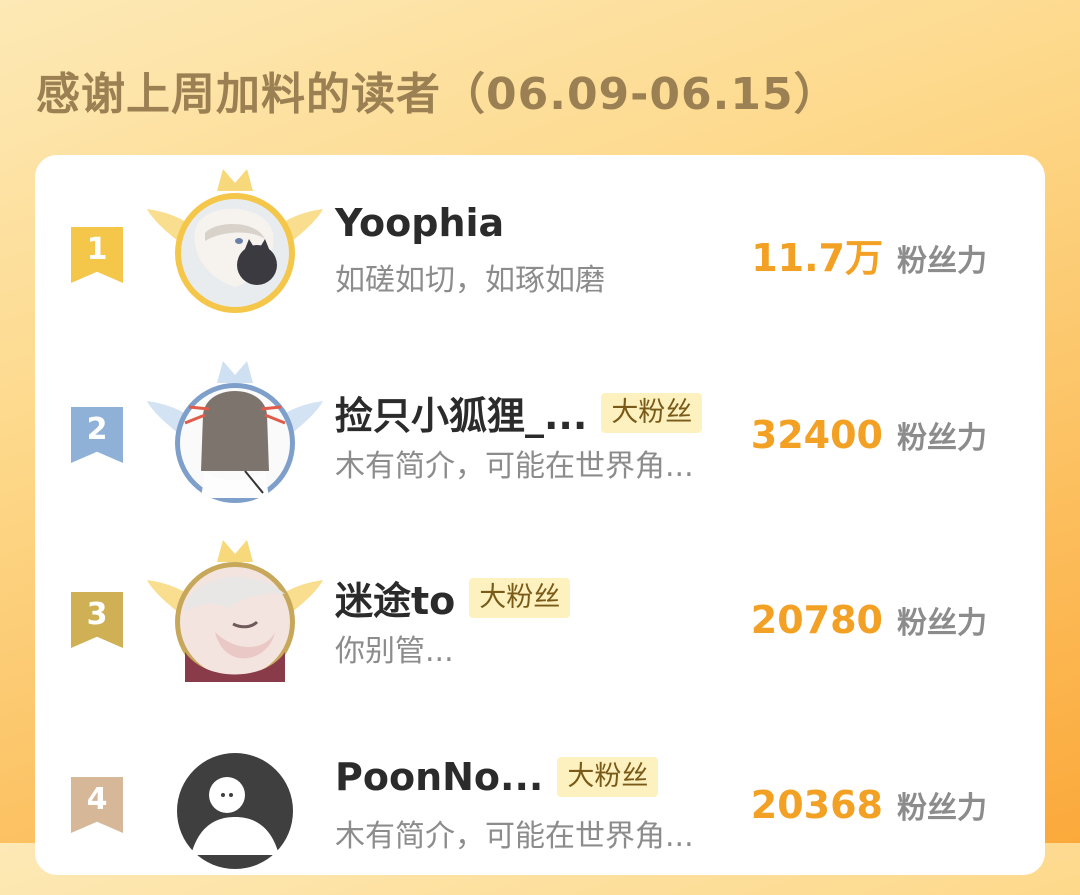  Describe the element at coordinates (520, 597) in the screenshot. I see `big-fan-badge-3: 大粉丝` at that location.